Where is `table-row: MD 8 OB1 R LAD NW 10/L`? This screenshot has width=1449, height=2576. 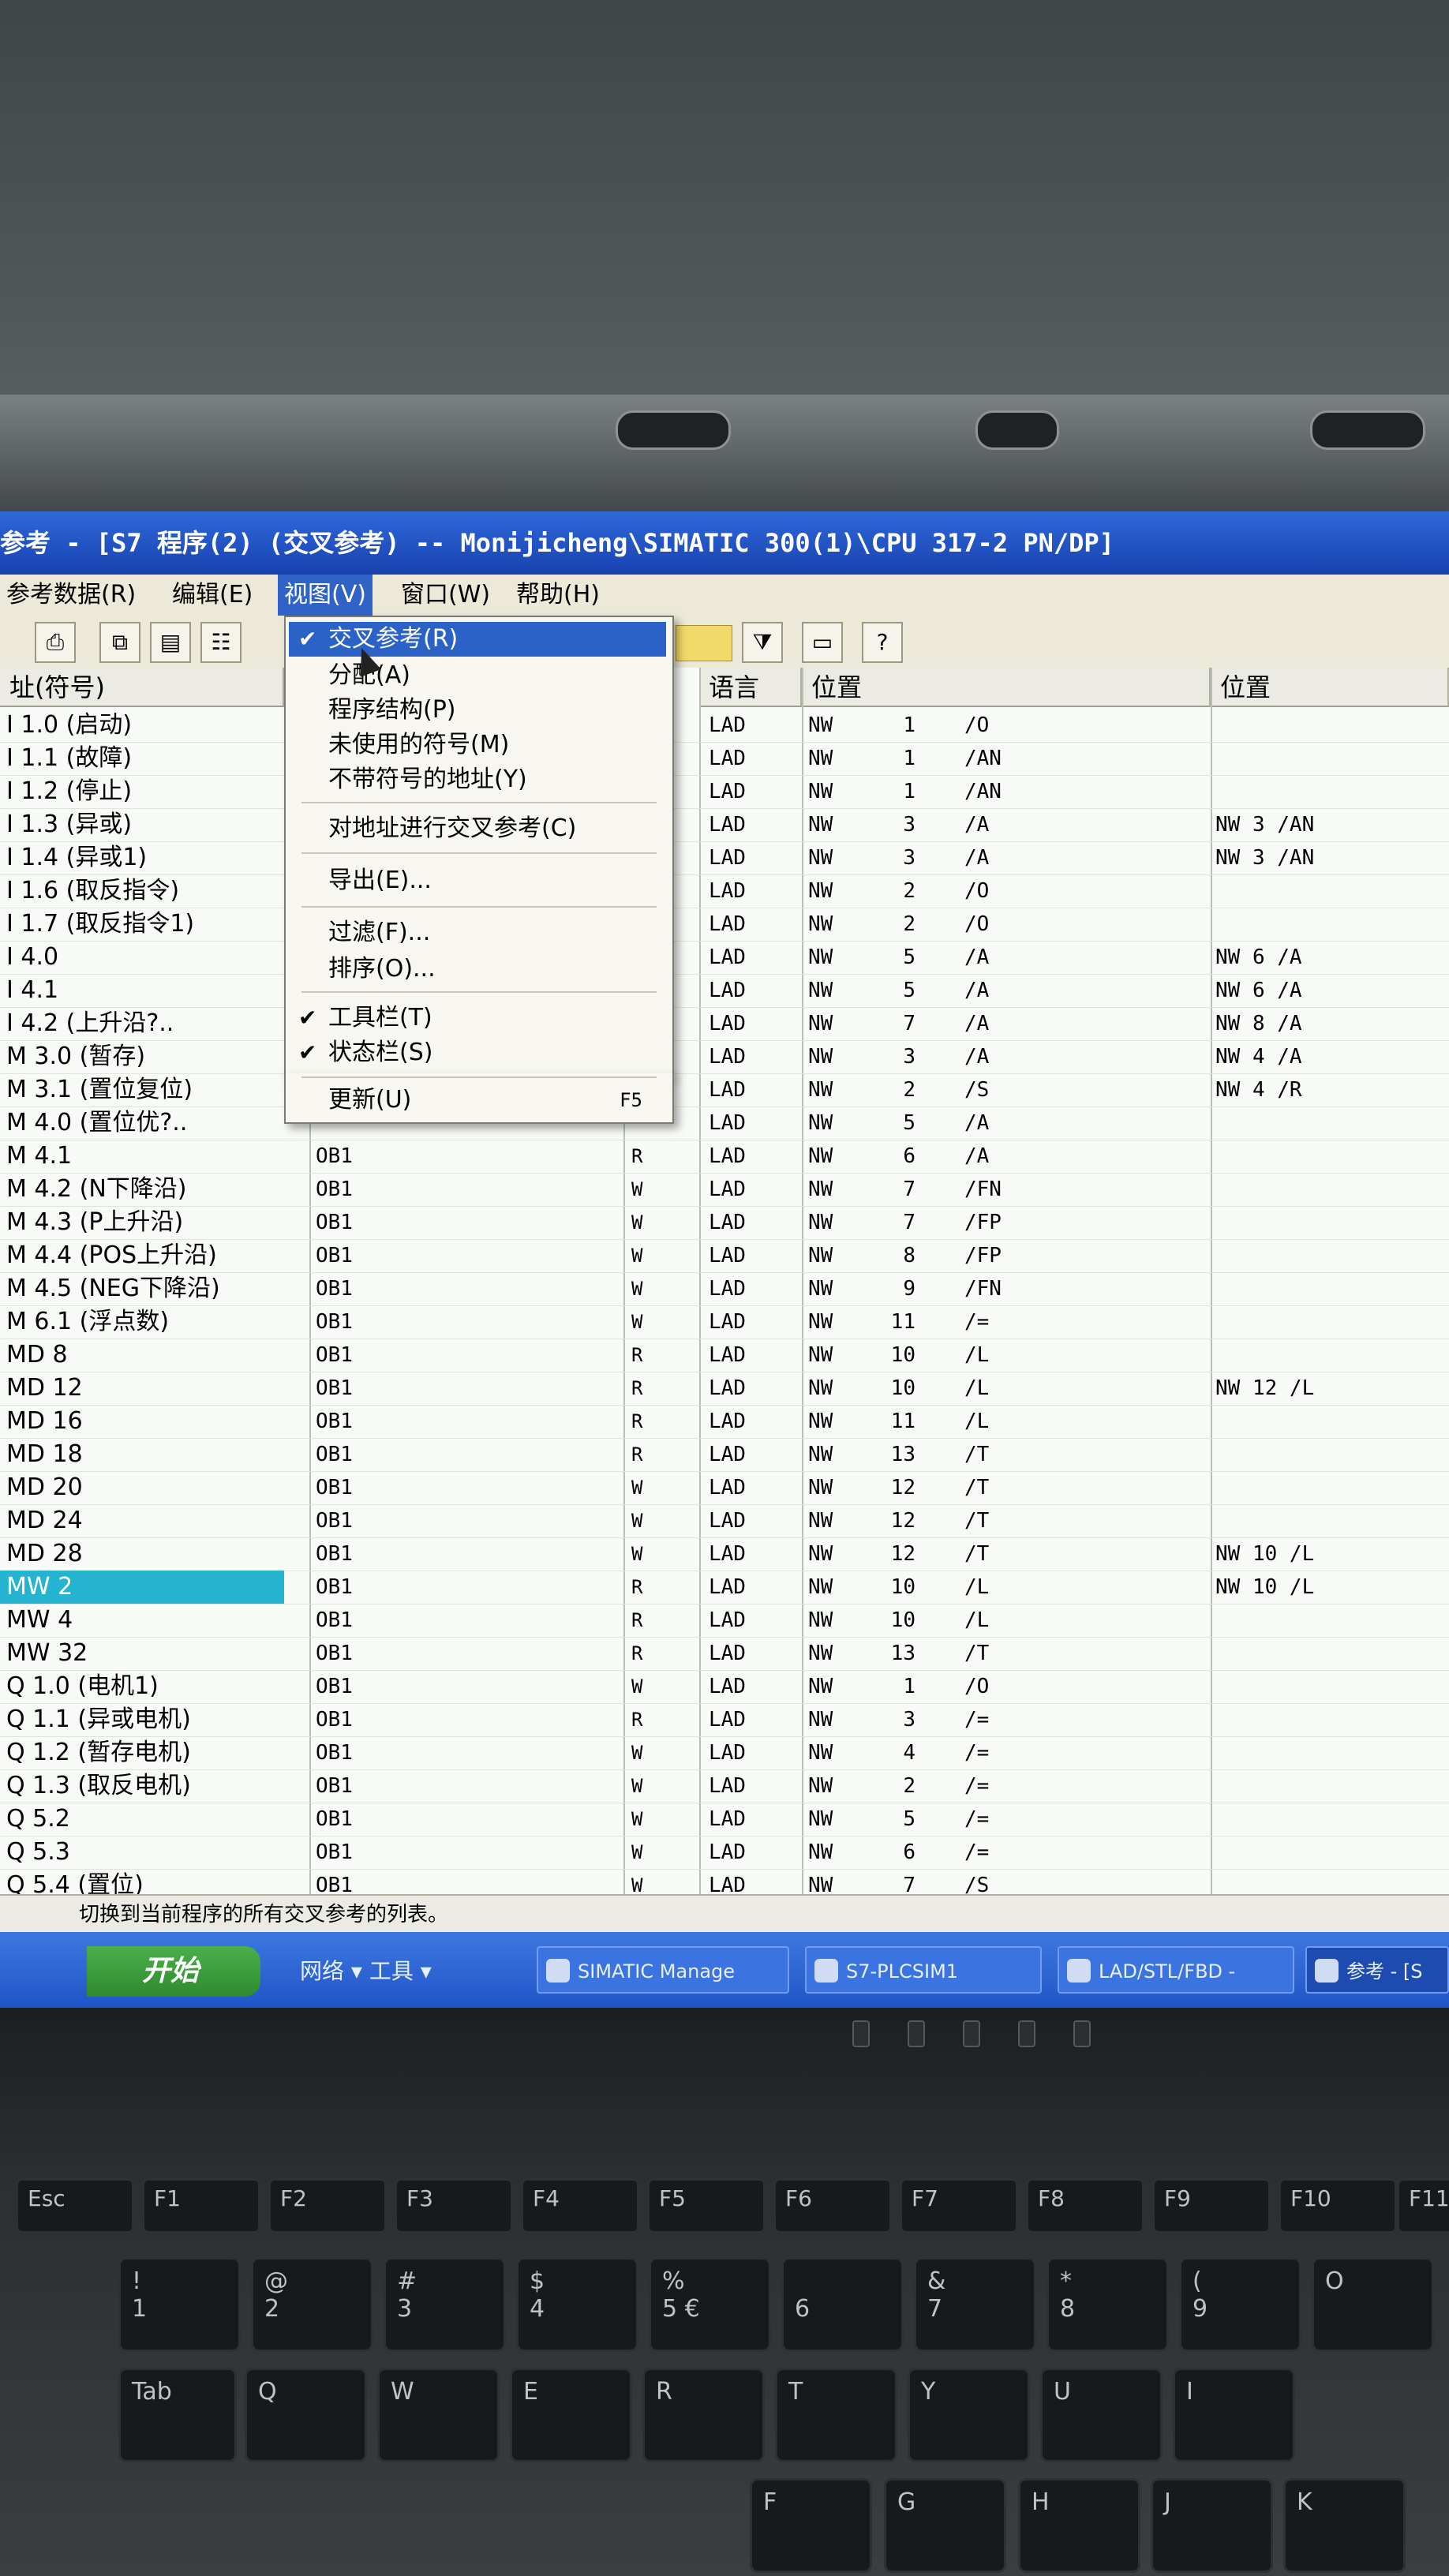
table-row: MD 8 OB1 R LAD NW 10/L is located at coordinates (724, 1355).